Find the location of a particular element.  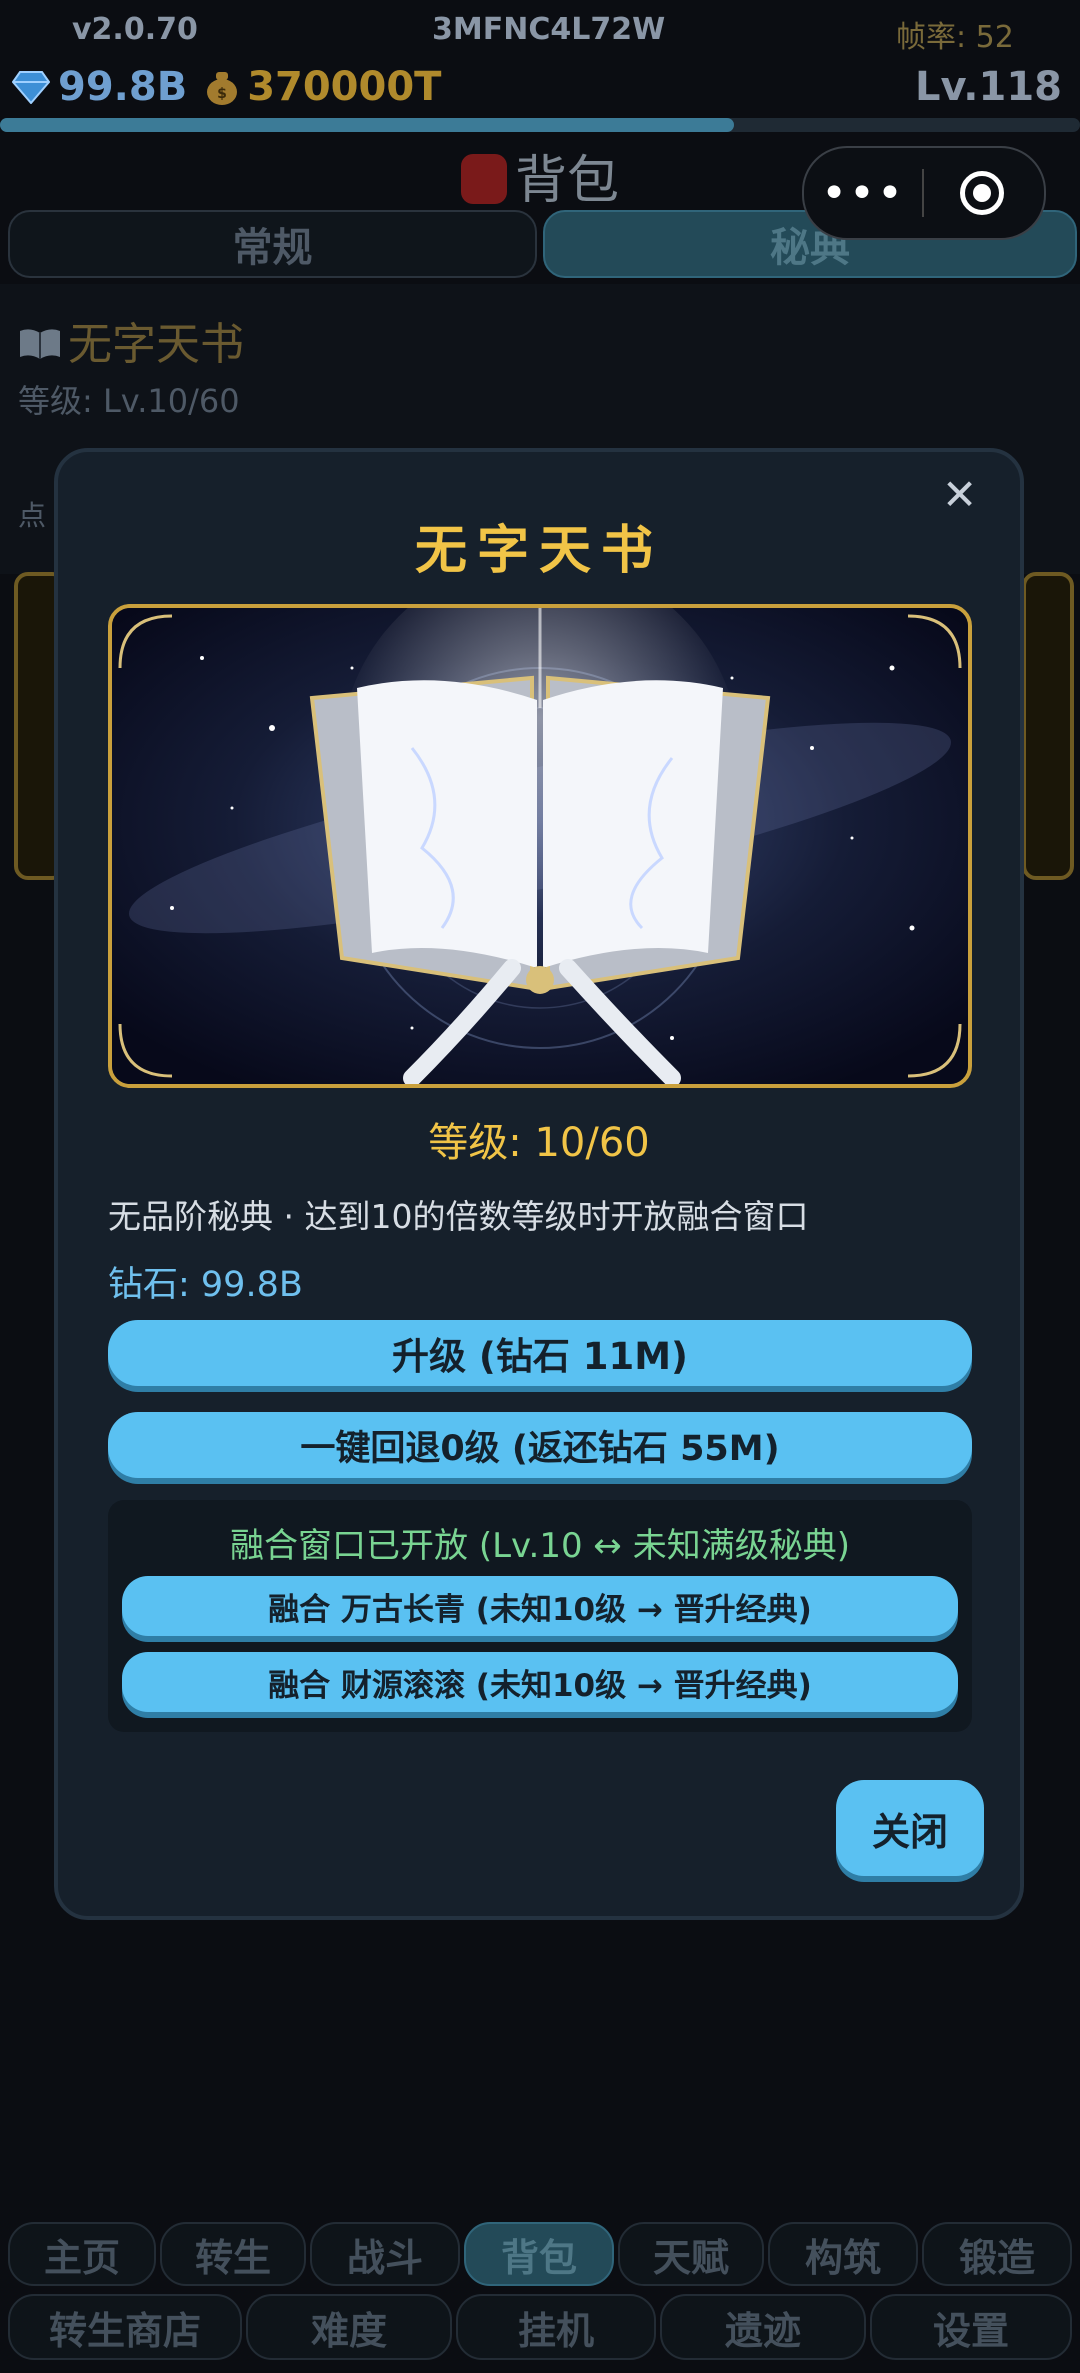

target-icon is located at coordinates (982, 193).